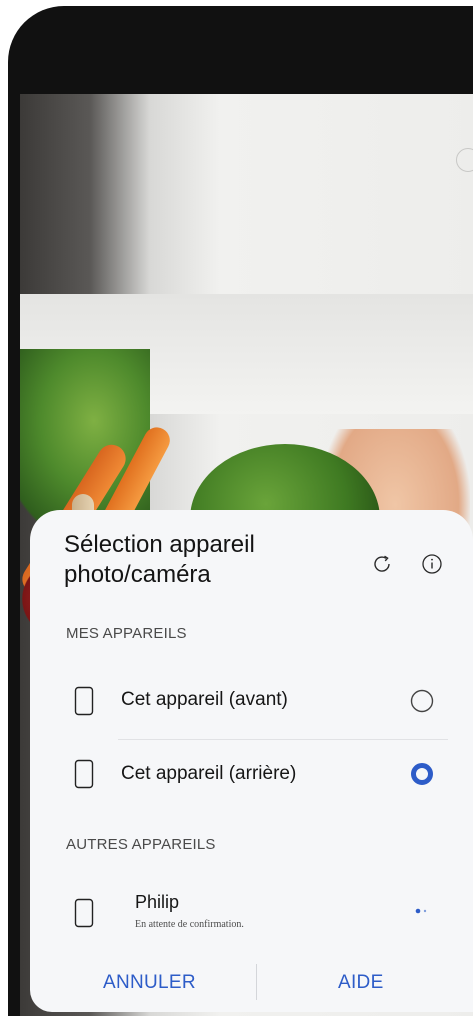 The width and height of the screenshot is (473, 1016). I want to click on device-row-front: Cet appareil (avant), so click(251, 701).